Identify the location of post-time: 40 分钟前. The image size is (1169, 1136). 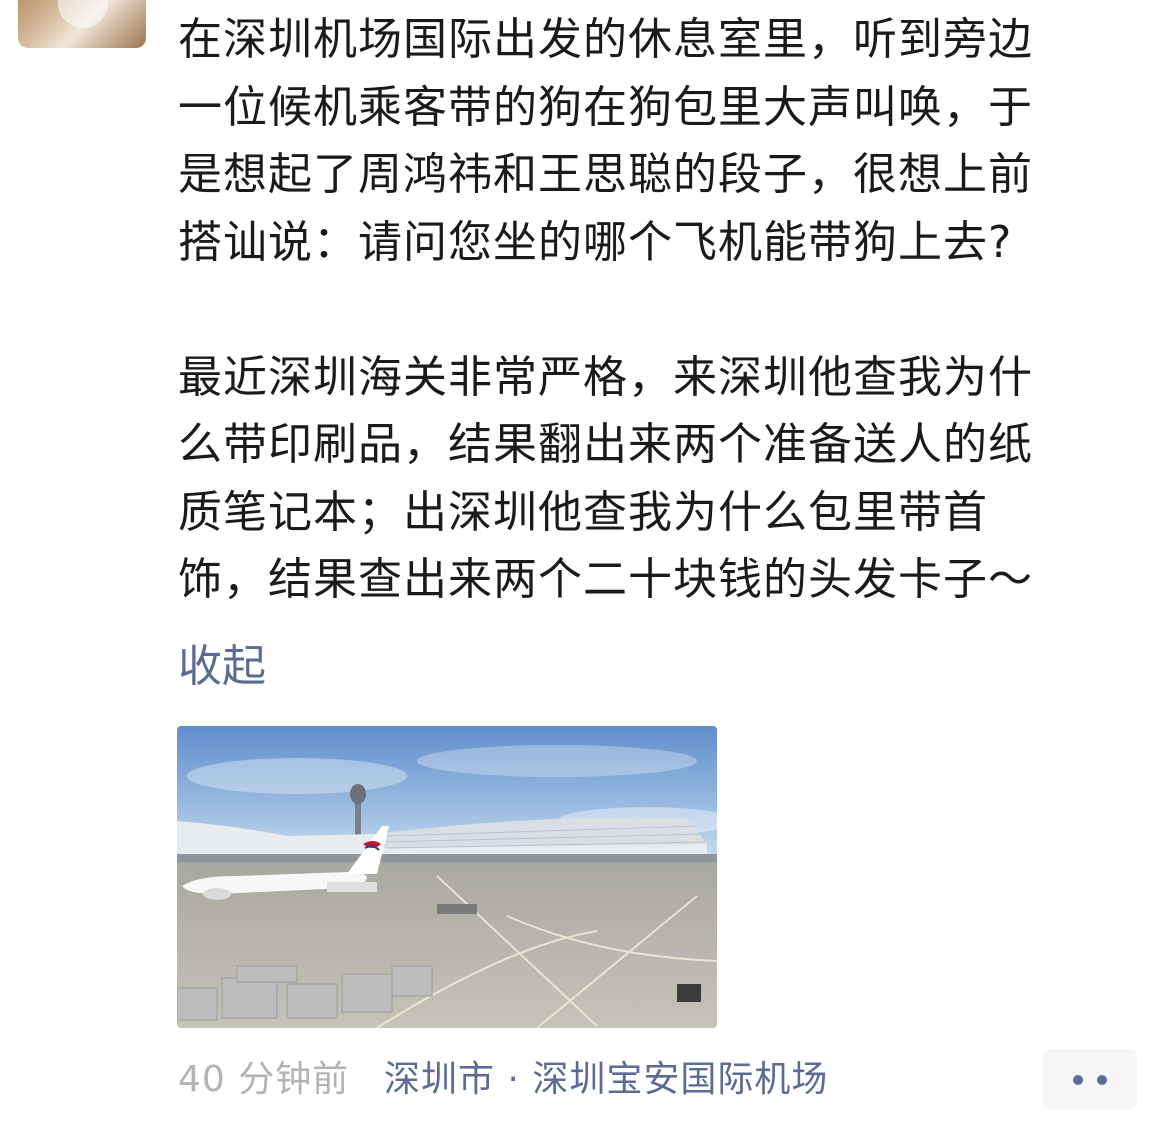
(264, 1079).